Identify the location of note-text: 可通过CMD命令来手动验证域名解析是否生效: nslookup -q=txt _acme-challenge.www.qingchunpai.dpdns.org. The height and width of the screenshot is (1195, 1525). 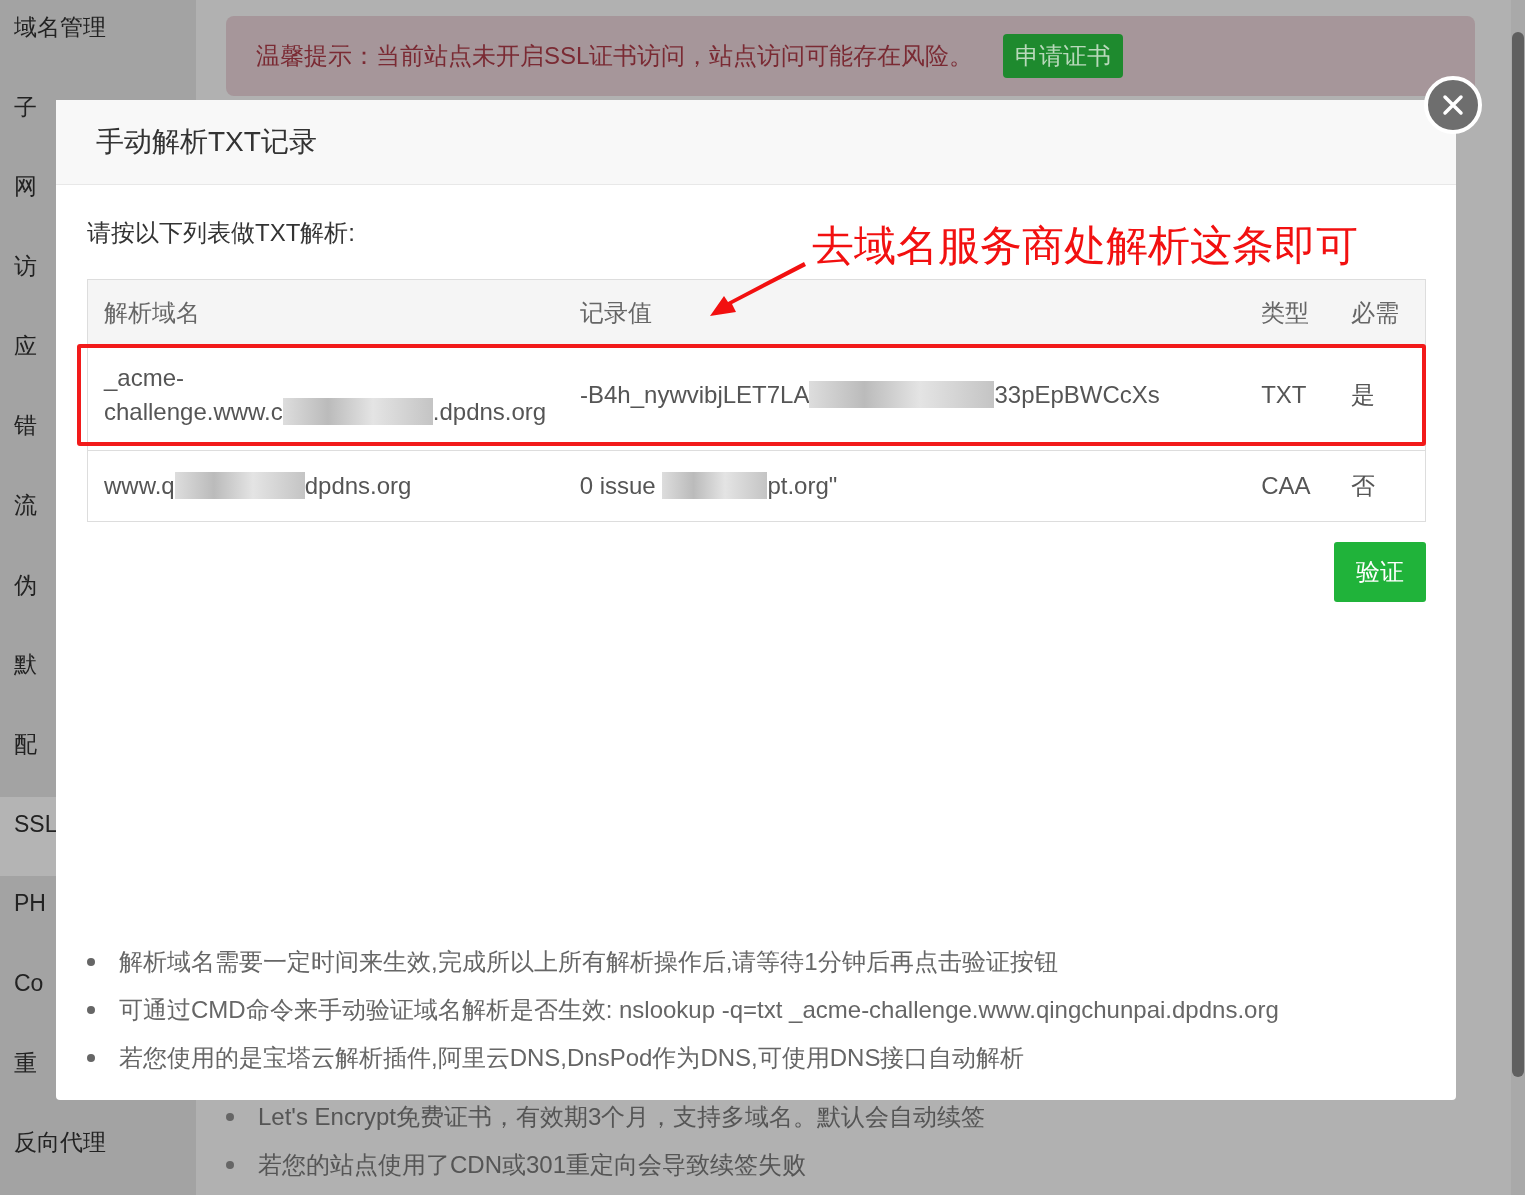
(699, 1010).